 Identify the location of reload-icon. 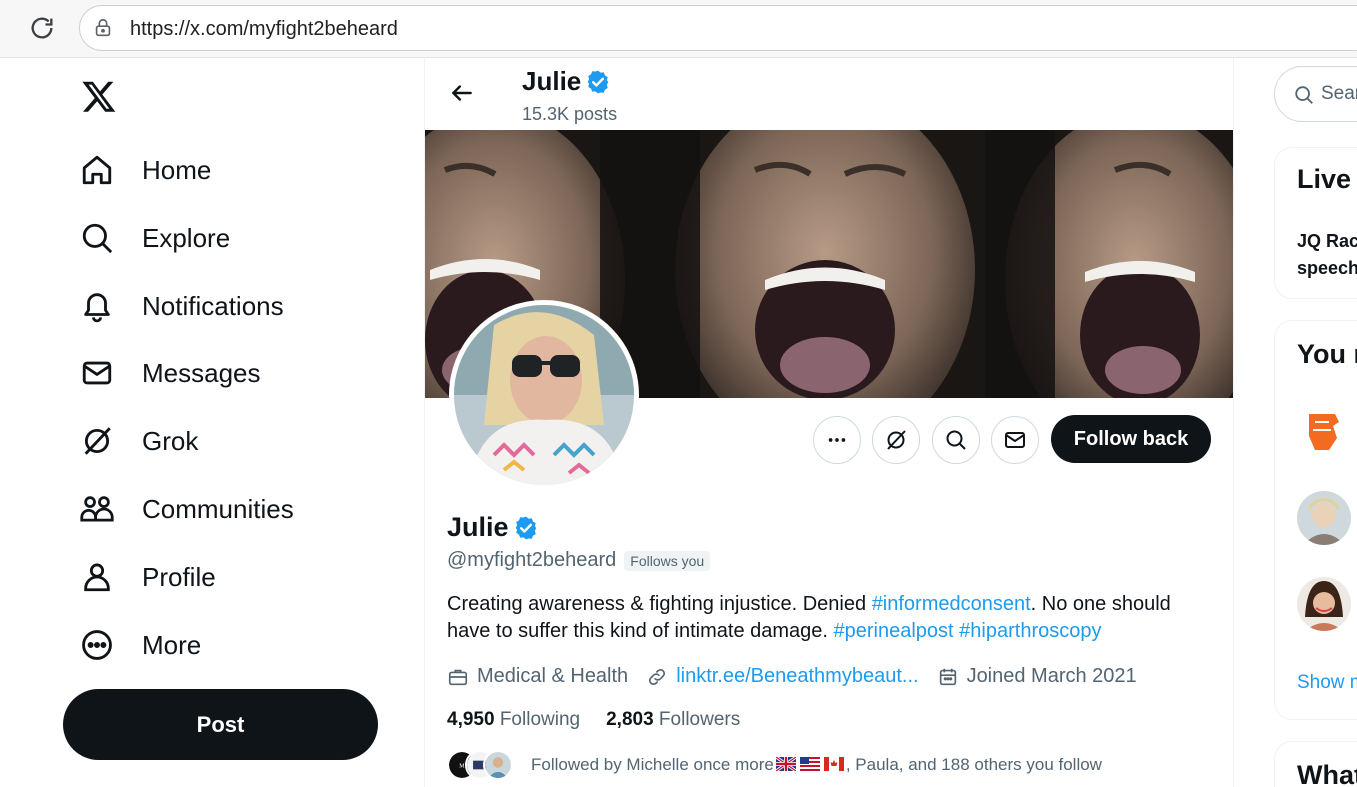
(42, 28).